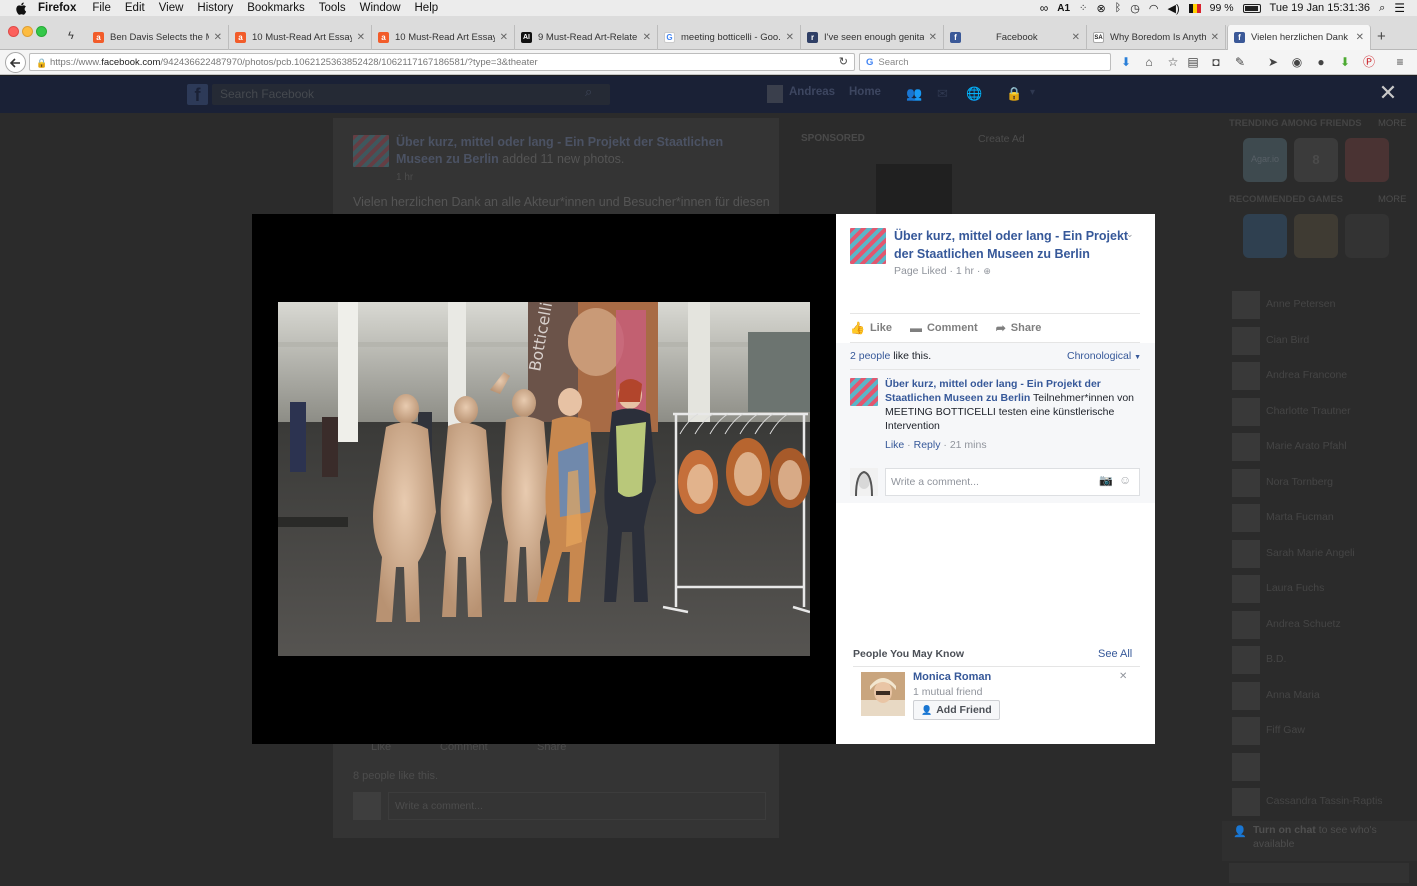 The height and width of the screenshot is (886, 1417). I want to click on back-button, so click(15, 62).